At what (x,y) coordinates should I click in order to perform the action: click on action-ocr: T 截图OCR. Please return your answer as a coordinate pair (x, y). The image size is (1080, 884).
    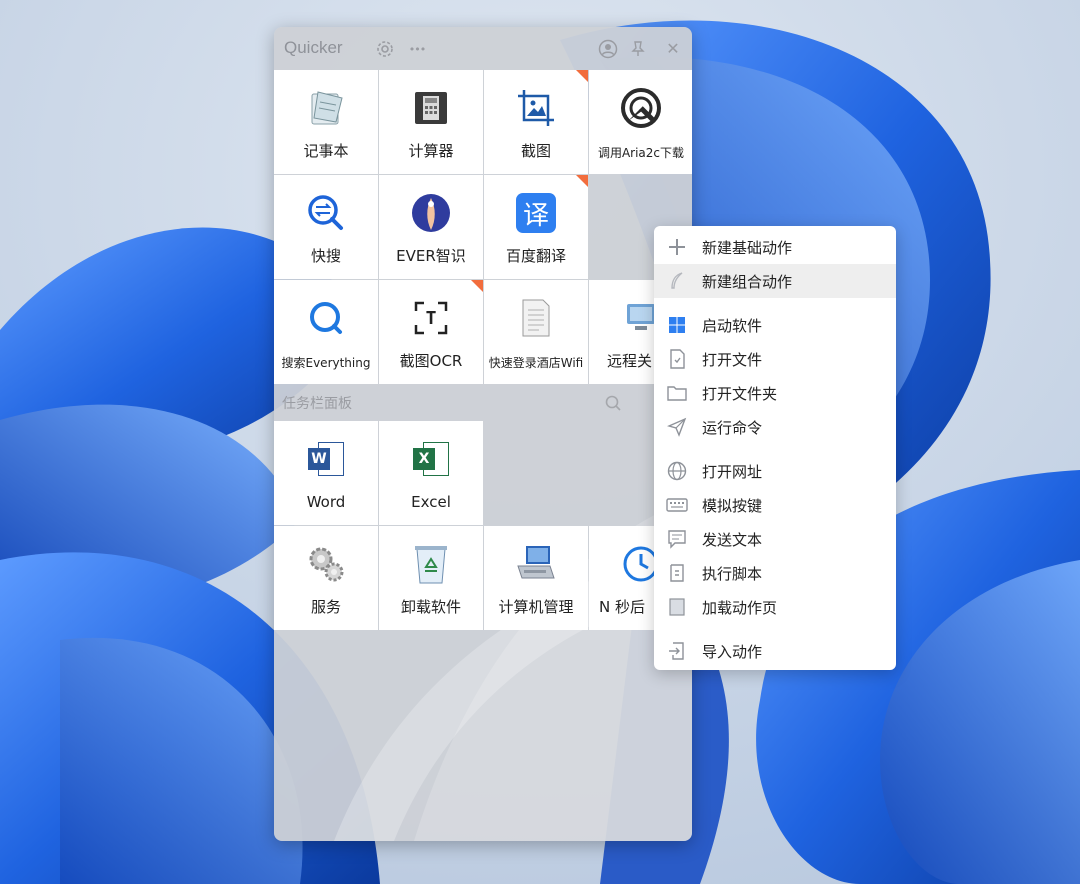
    Looking at the image, I should click on (431, 332).